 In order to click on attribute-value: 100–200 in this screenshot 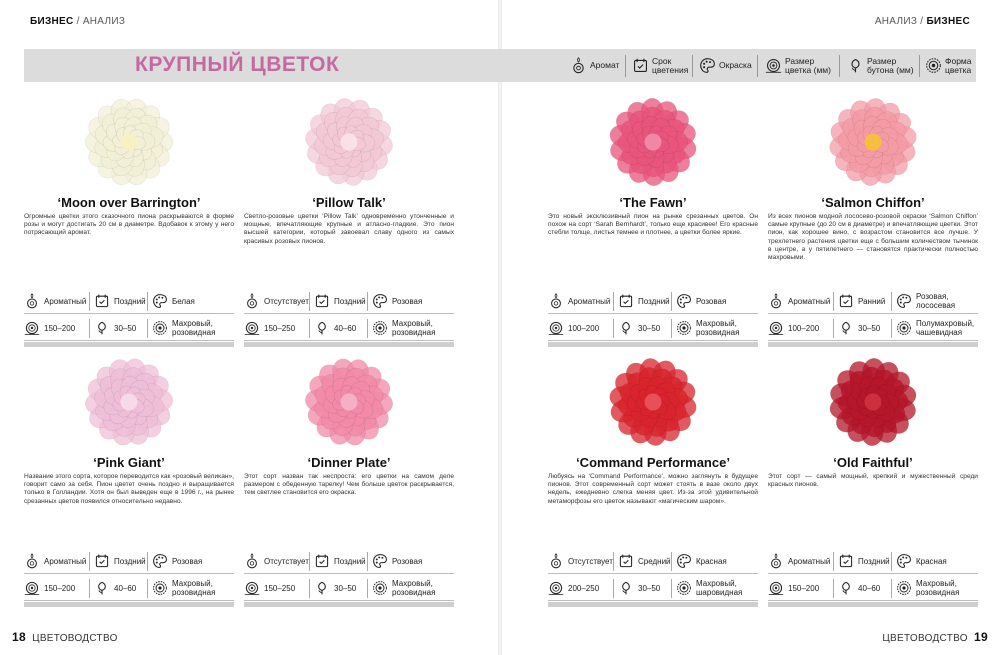, I will do `click(804, 328)`.